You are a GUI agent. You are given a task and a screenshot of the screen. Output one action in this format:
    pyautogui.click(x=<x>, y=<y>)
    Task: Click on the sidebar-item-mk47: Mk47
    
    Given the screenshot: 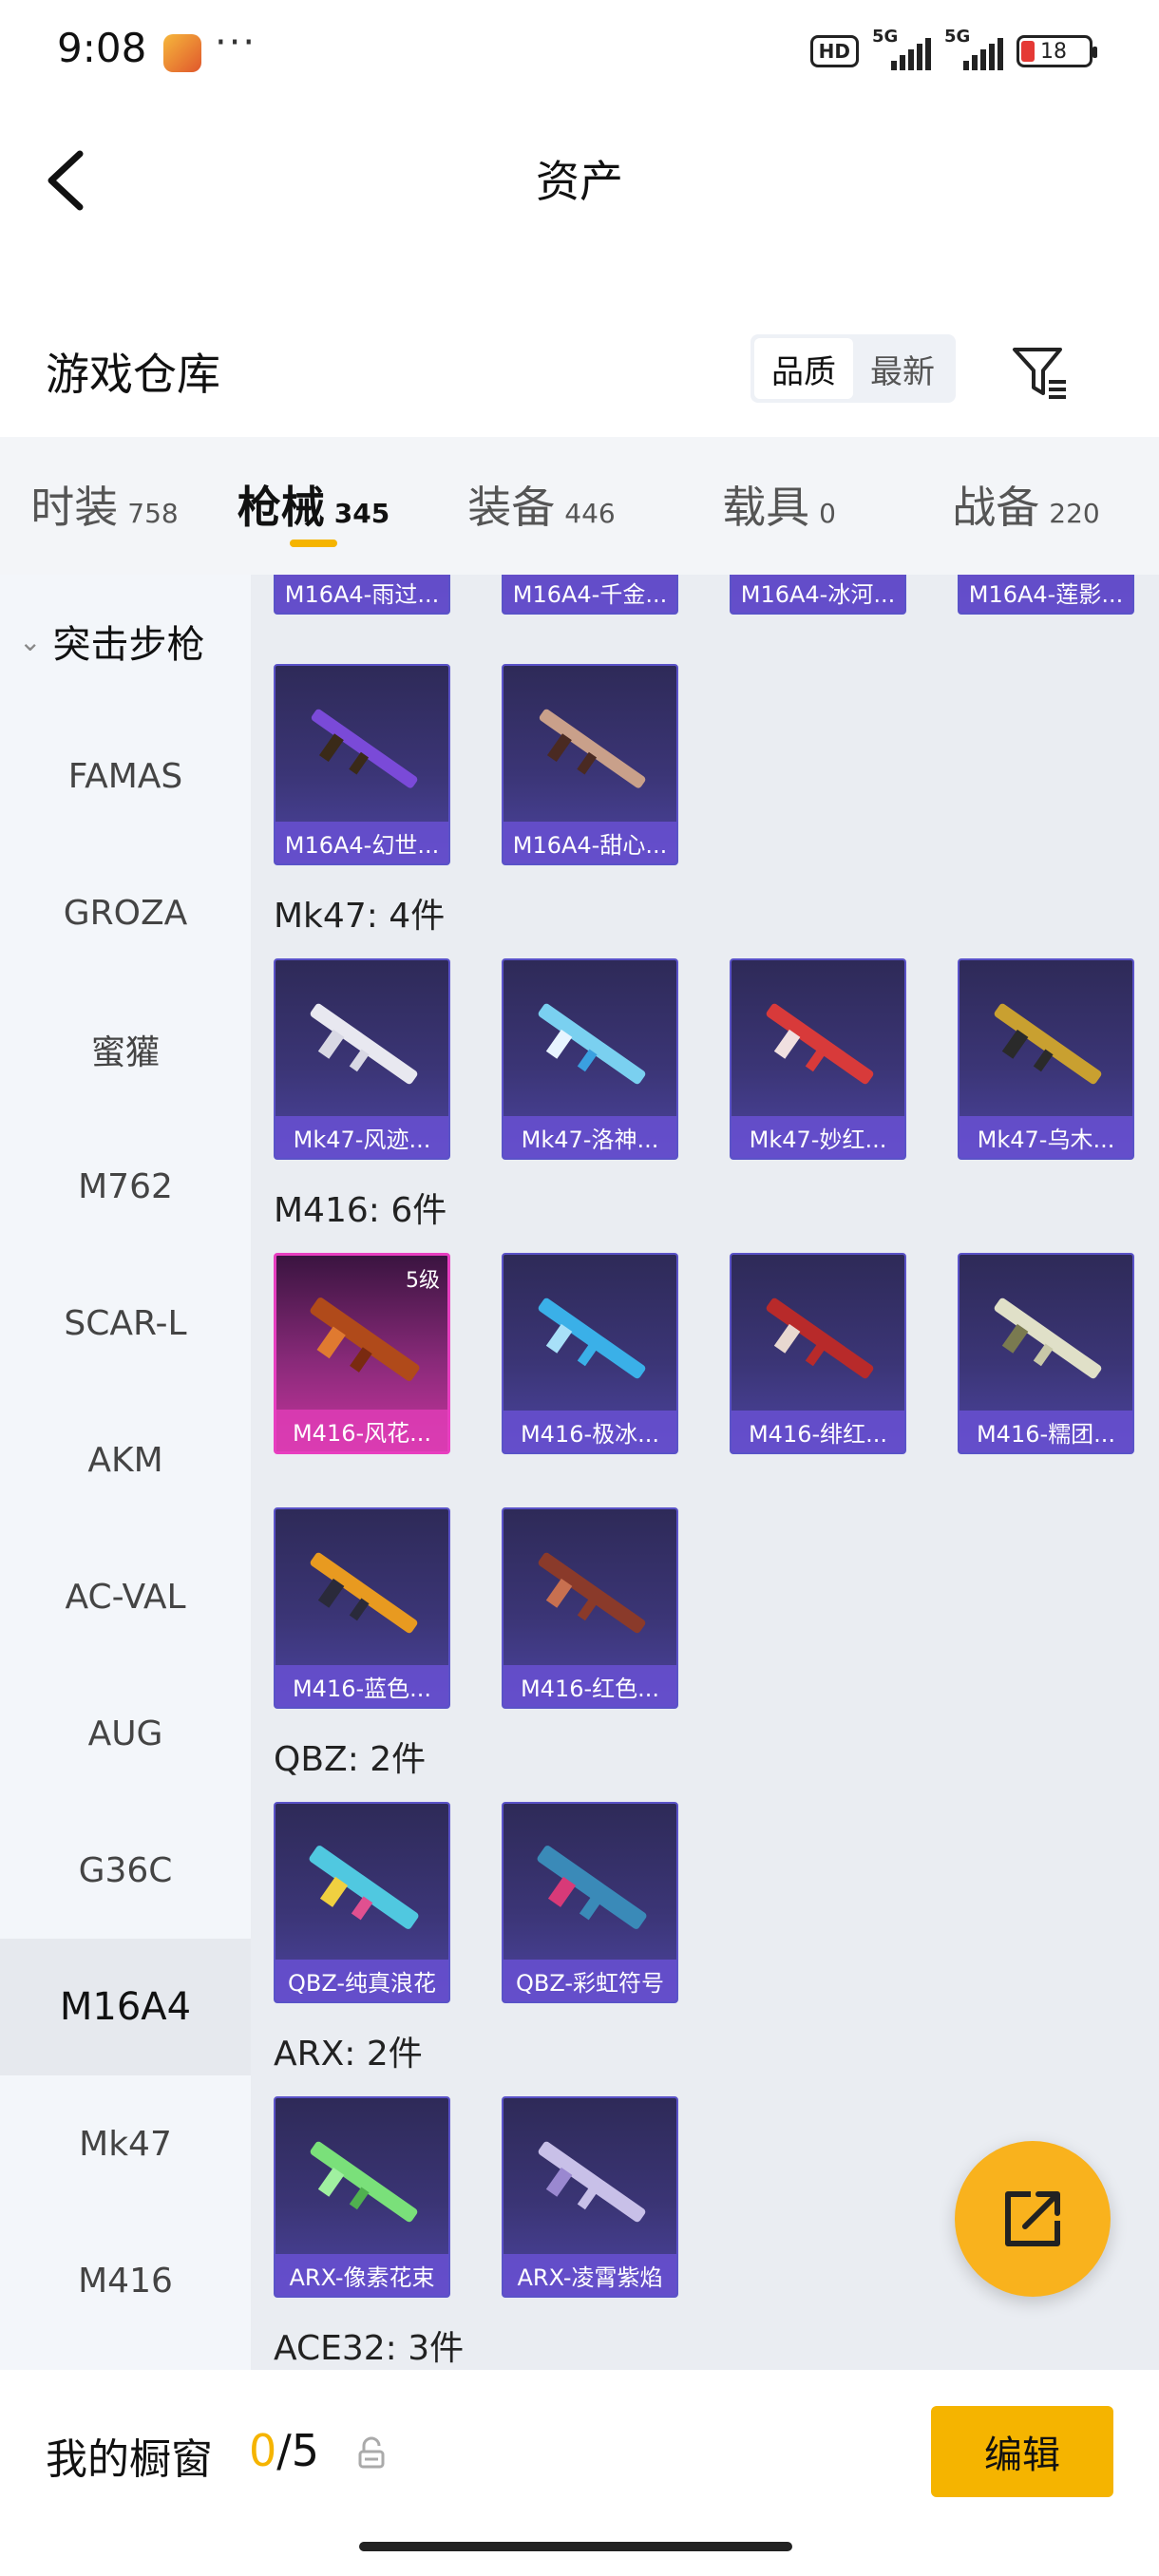 What is the action you would take?
    pyautogui.click(x=125, y=2143)
    